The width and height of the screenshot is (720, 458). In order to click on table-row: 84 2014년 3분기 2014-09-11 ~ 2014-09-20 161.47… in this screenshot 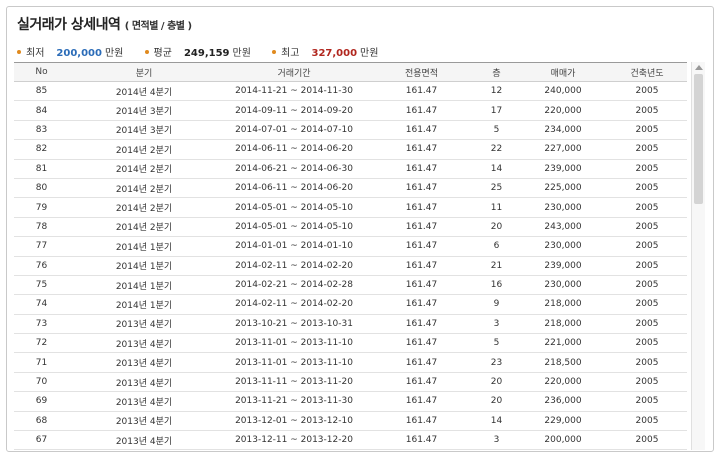, I will do `click(350, 110)`.